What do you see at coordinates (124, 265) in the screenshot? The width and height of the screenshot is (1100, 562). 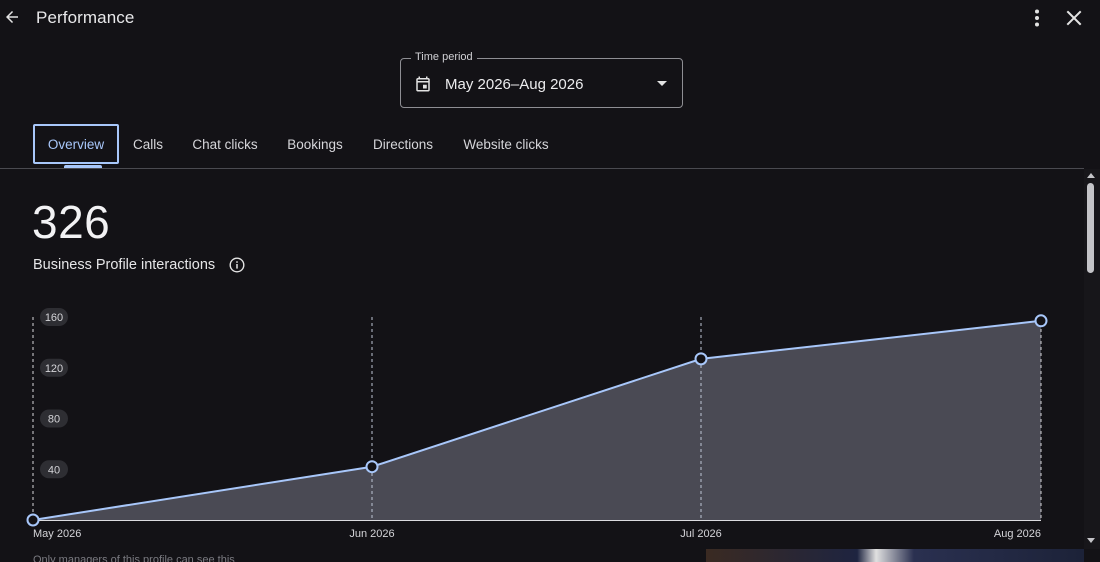 I see `metric-label: Business Profile interactions` at bounding box center [124, 265].